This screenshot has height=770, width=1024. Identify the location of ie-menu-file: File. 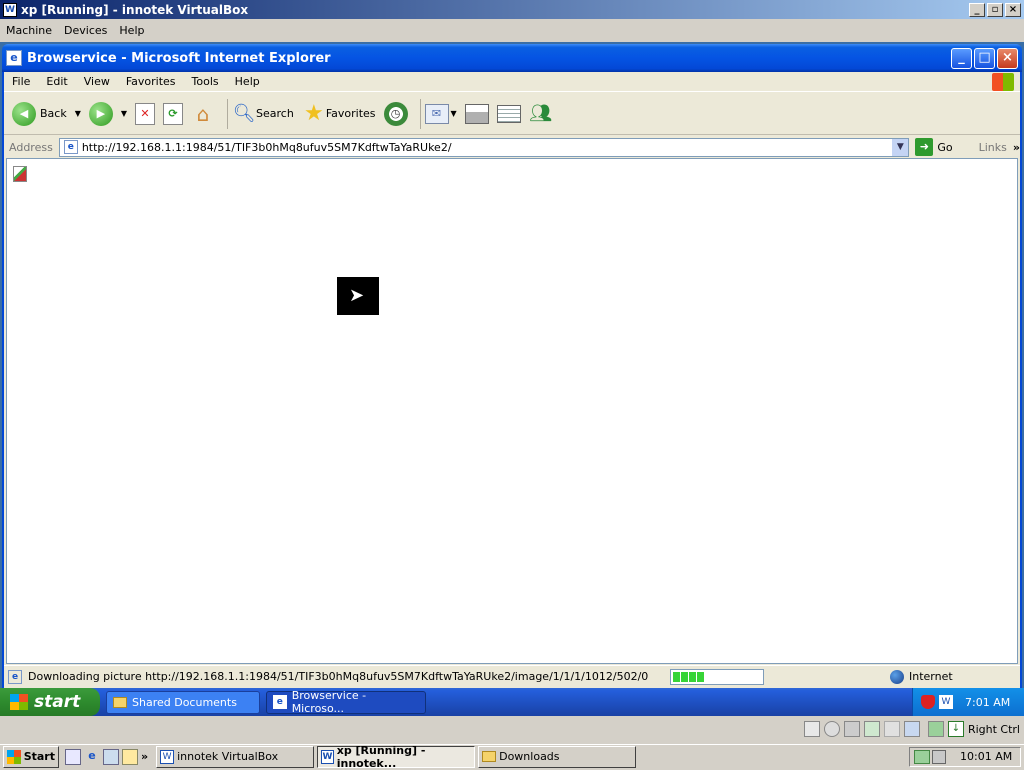
(21, 81).